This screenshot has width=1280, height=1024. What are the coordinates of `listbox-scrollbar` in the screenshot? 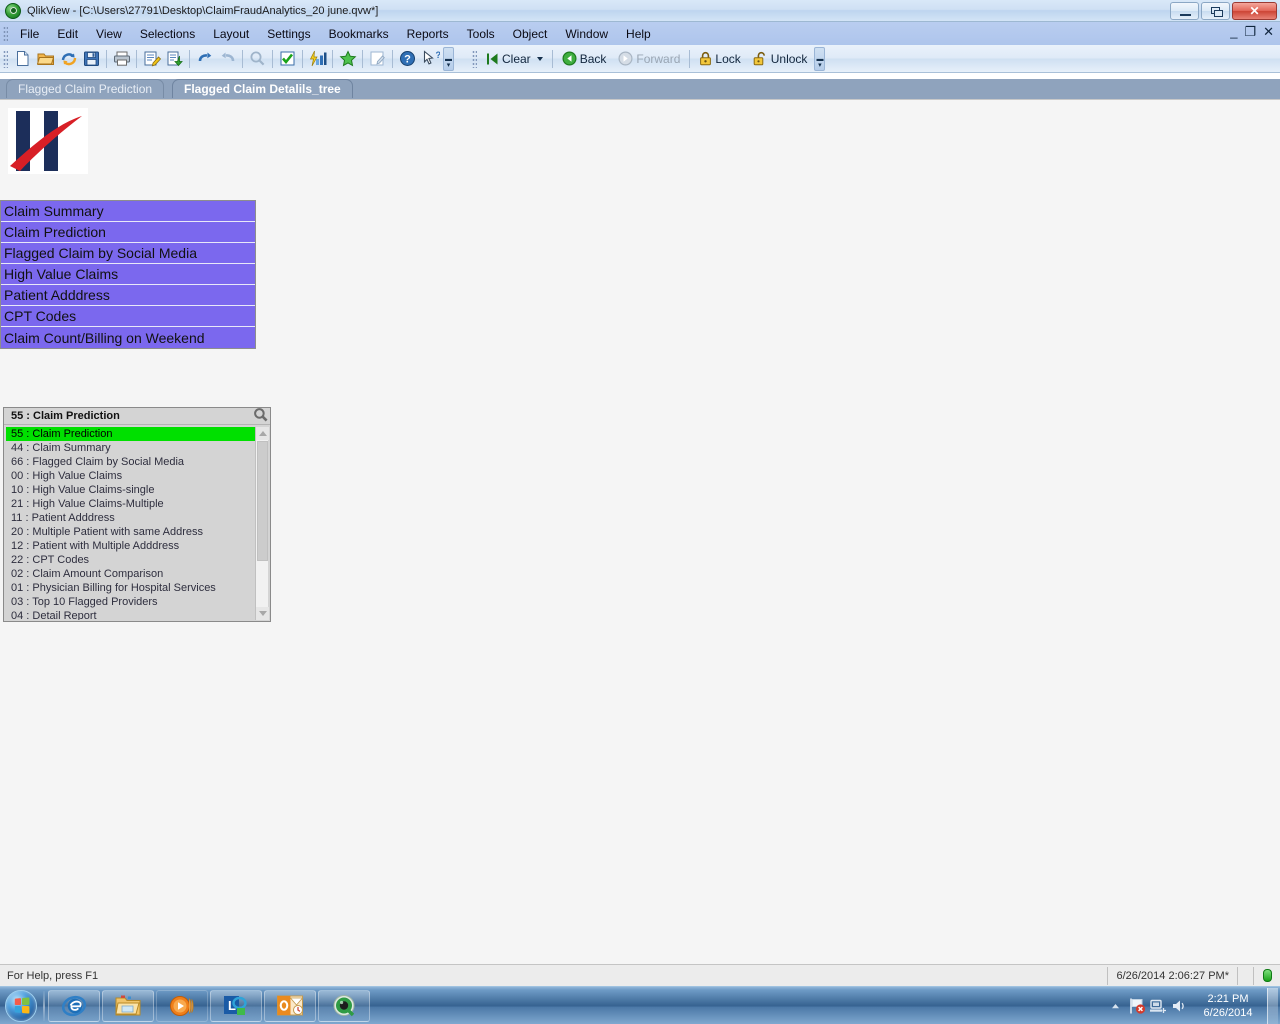 It's located at (262, 523).